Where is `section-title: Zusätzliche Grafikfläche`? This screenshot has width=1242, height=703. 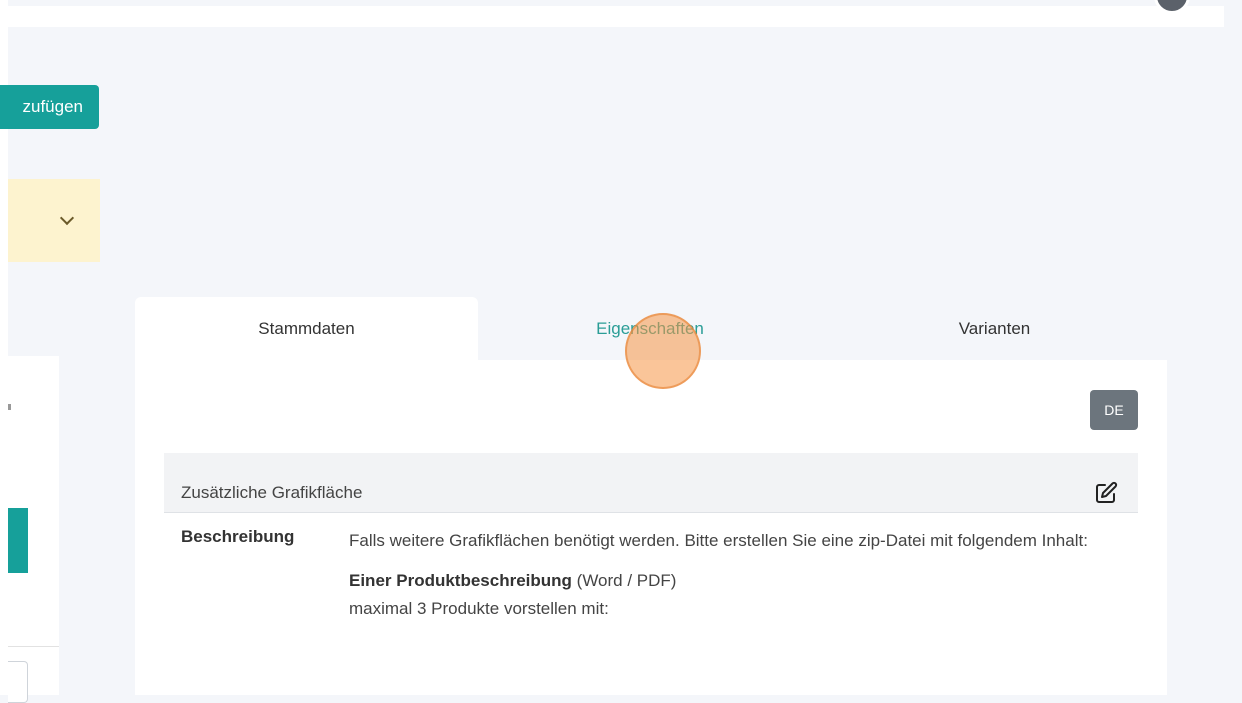 section-title: Zusätzliche Grafikfläche is located at coordinates (272, 492).